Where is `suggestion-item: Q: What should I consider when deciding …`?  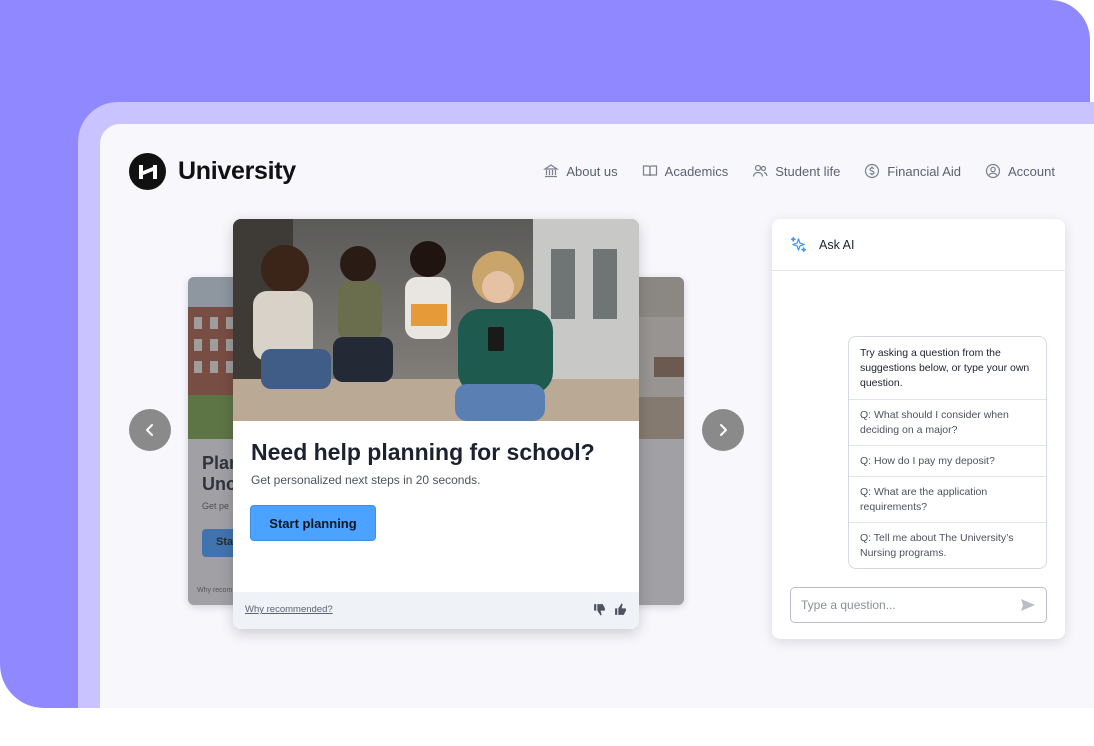
suggestion-item: Q: What should I consider when deciding … is located at coordinates (947, 423).